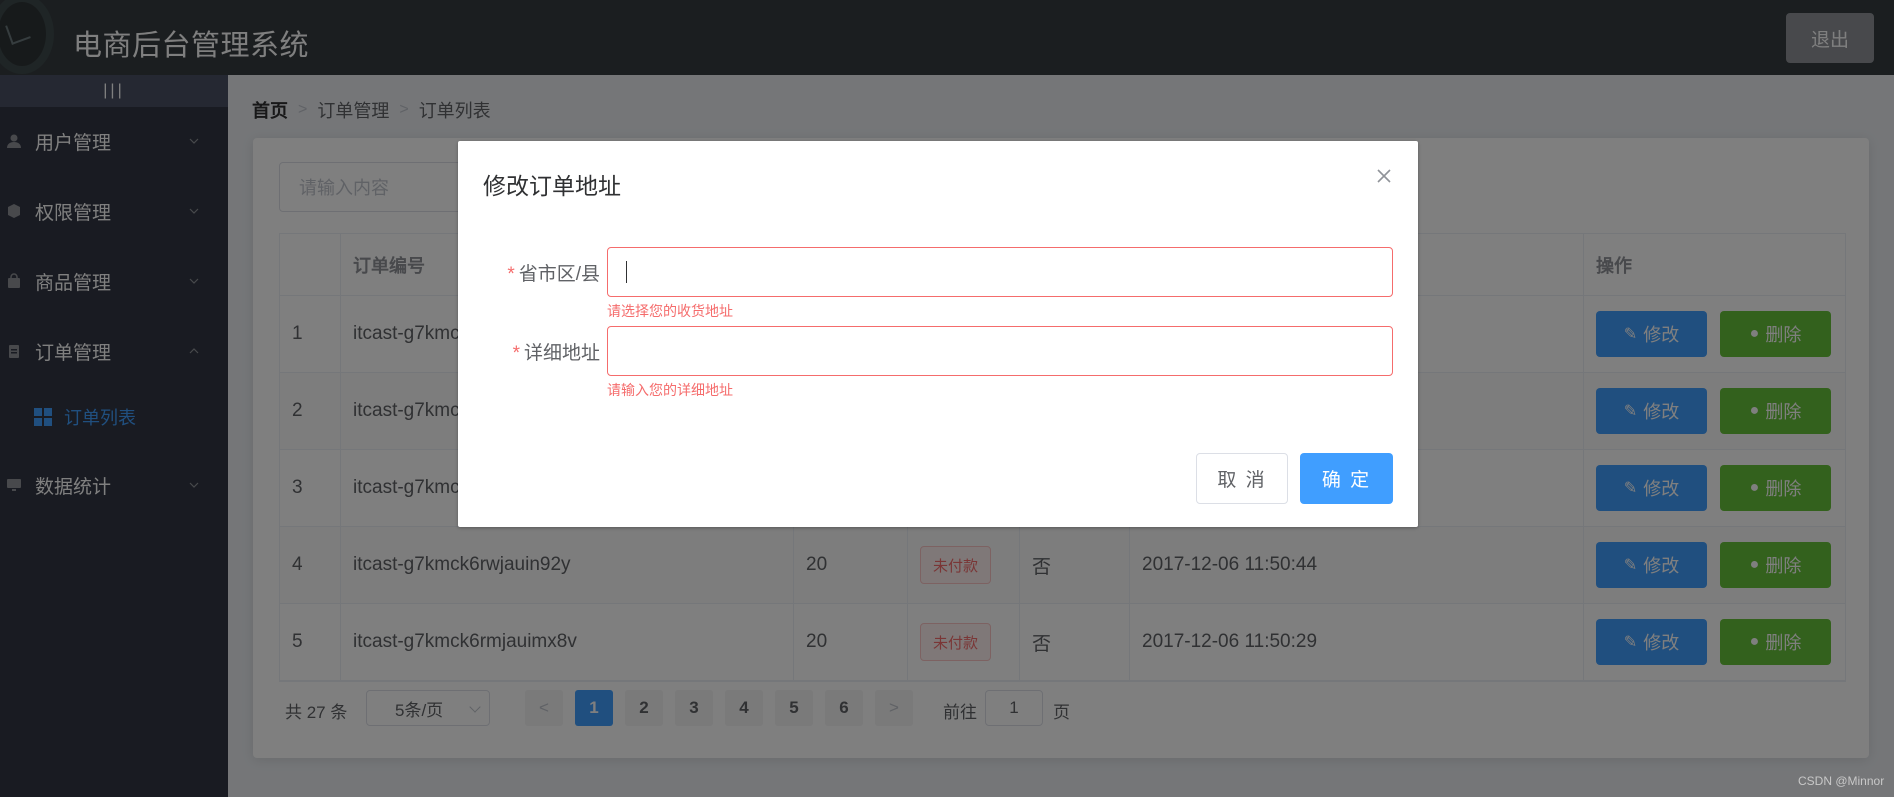 This screenshot has height=797, width=1894. Describe the element at coordinates (553, 274) in the screenshot. I see `region-label: * 省市区/县` at that location.